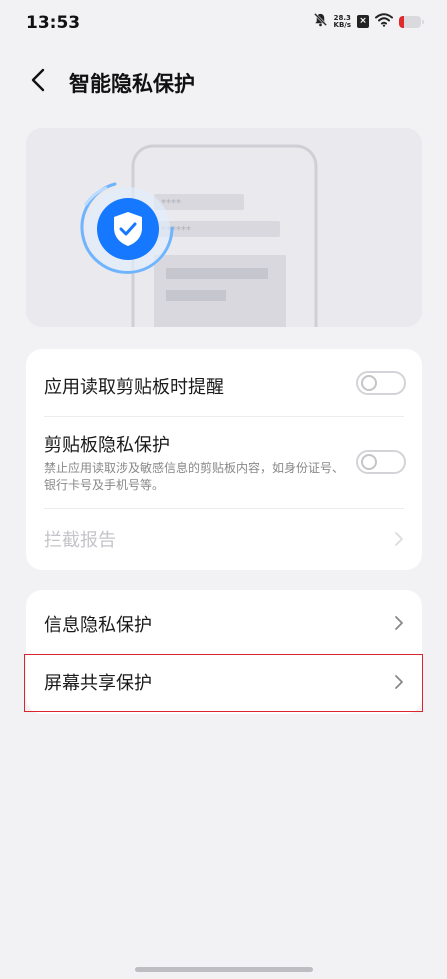 The image size is (447, 979). Describe the element at coordinates (224, 539) in the screenshot. I see `block-report-row: 拦截报告` at that location.